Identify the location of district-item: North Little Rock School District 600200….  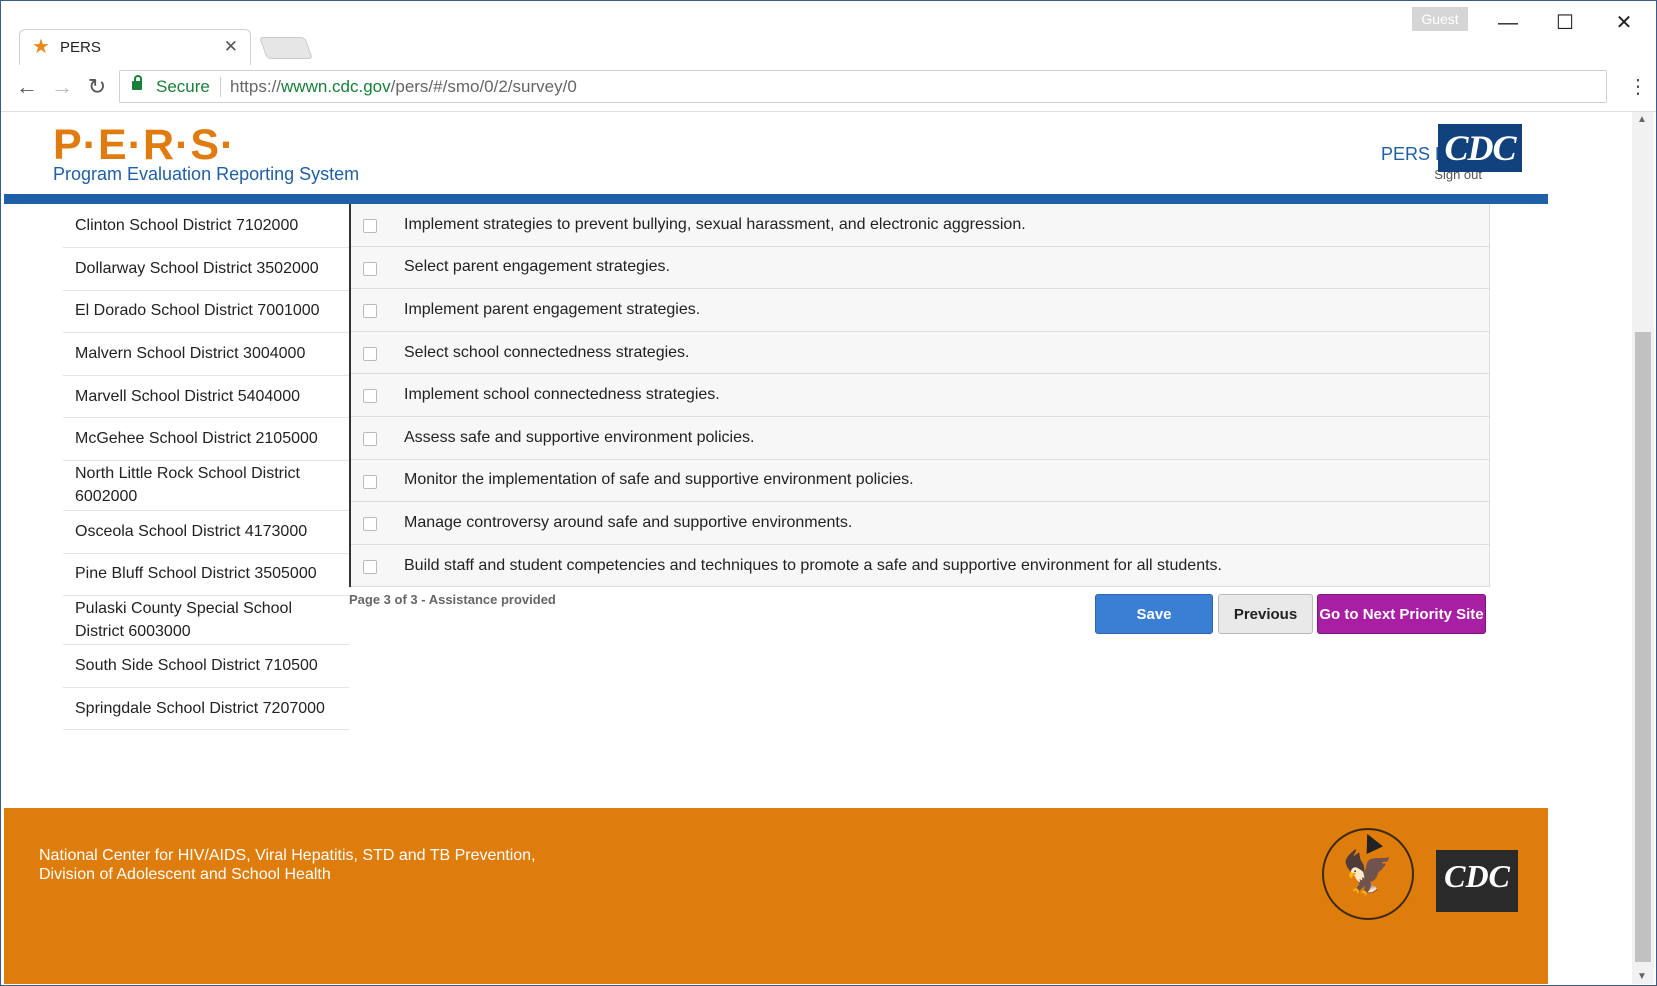
(206, 486).